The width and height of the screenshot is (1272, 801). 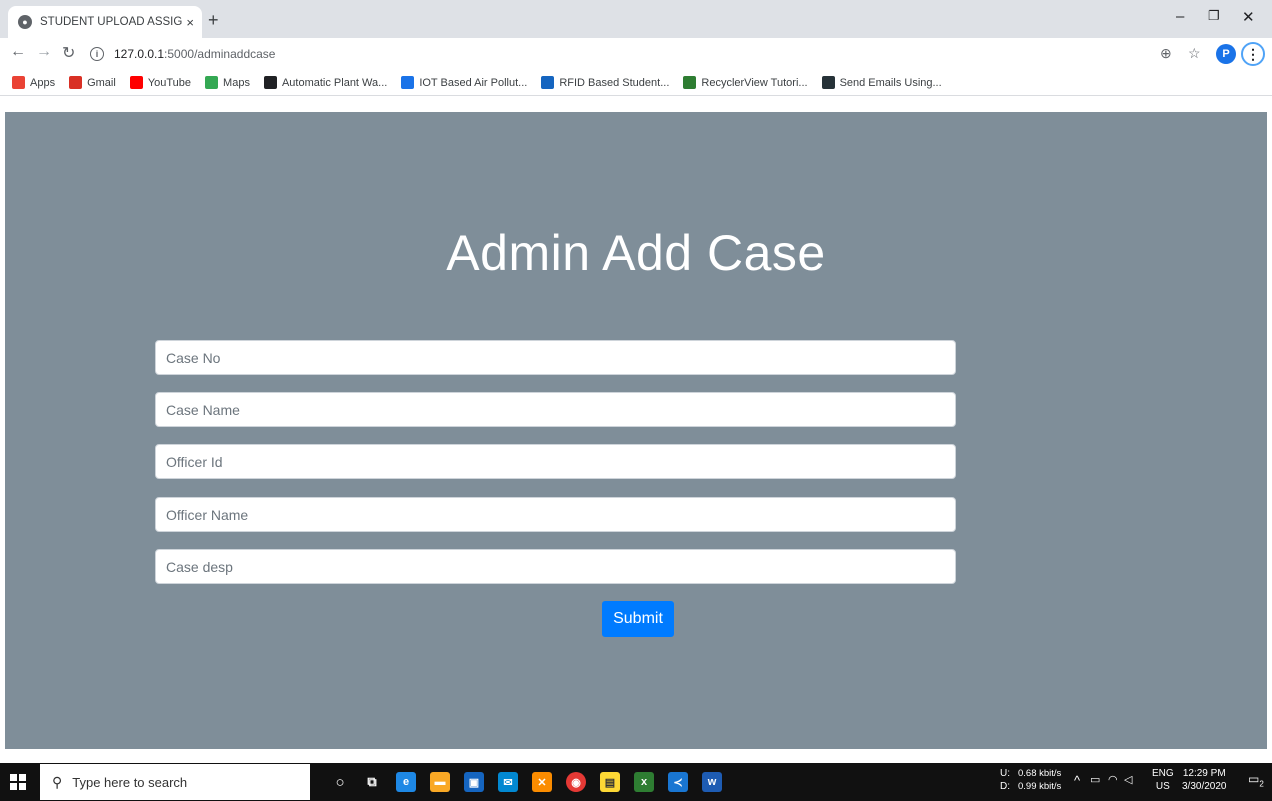 What do you see at coordinates (555, 409) in the screenshot?
I see `case-name-field` at bounding box center [555, 409].